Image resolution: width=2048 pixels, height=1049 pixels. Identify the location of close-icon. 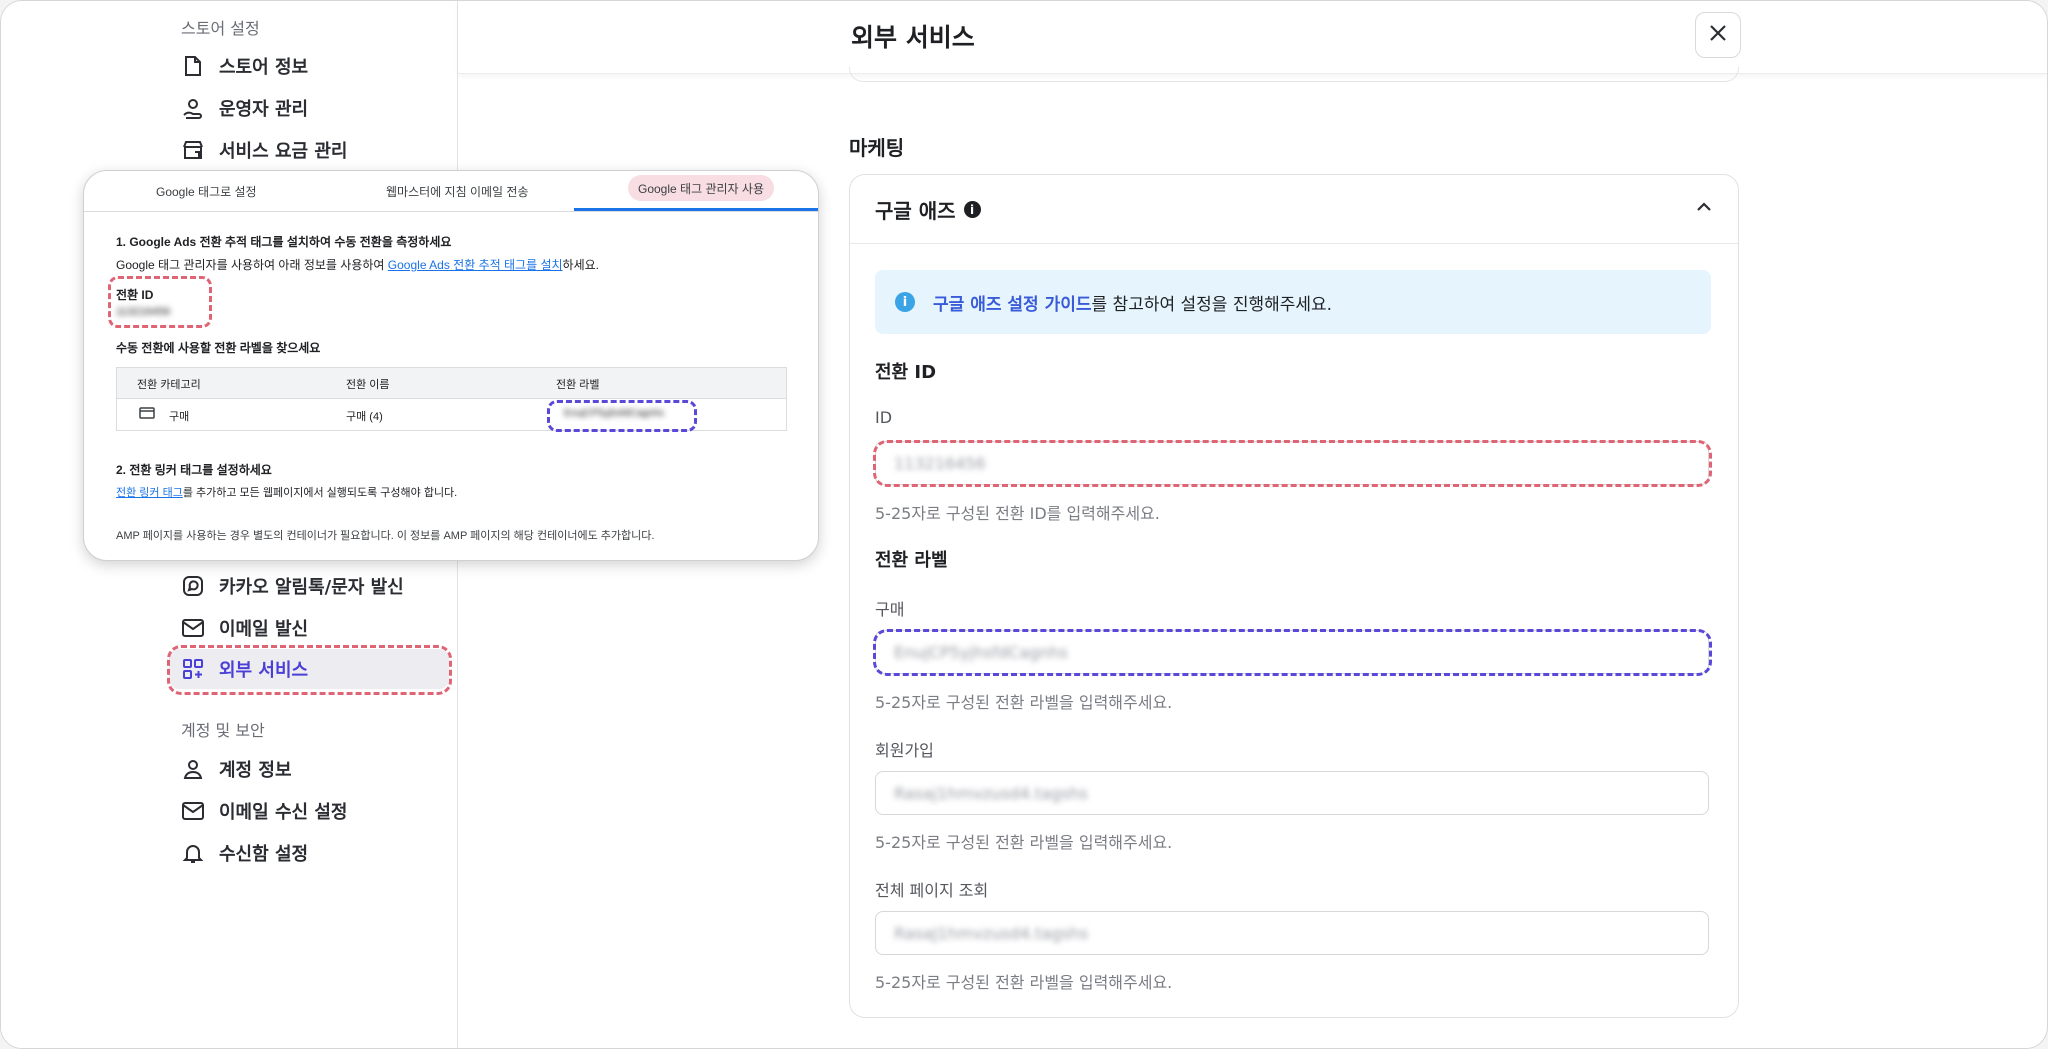
(1718, 35).